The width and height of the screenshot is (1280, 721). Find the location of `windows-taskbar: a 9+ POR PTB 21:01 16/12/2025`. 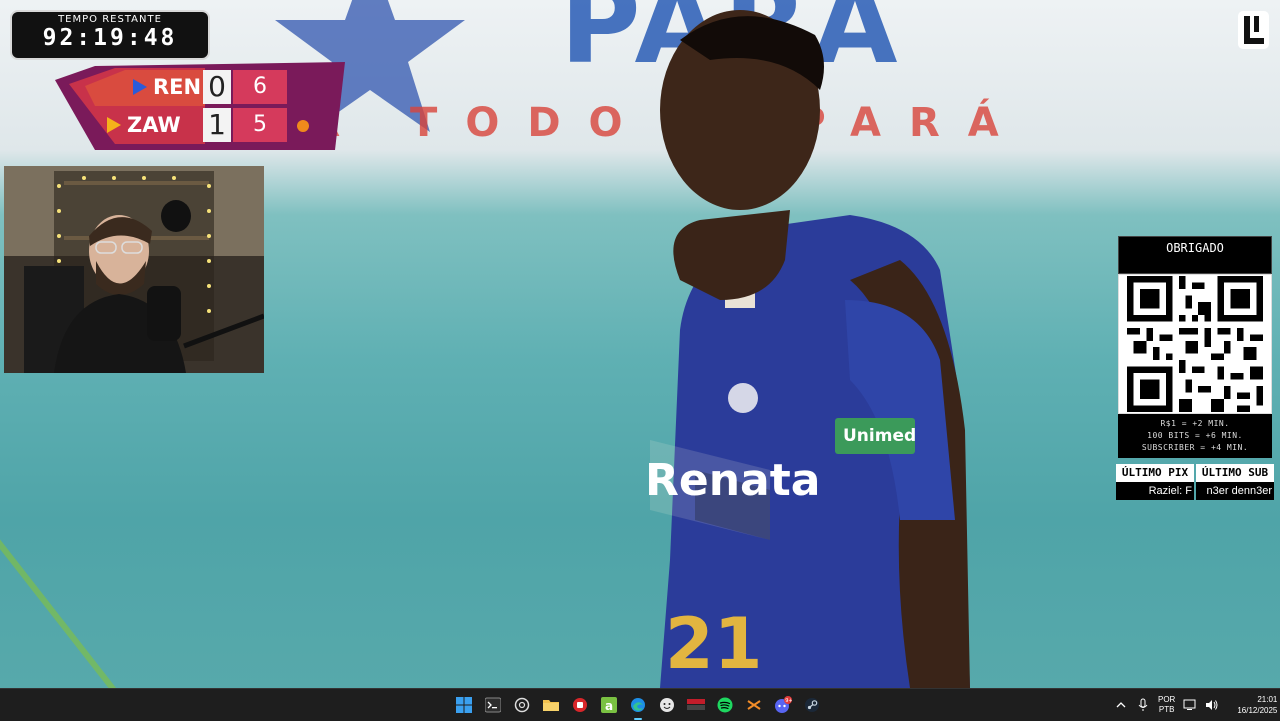

windows-taskbar: a 9+ POR PTB 21:01 16/12/2025 is located at coordinates (640, 704).